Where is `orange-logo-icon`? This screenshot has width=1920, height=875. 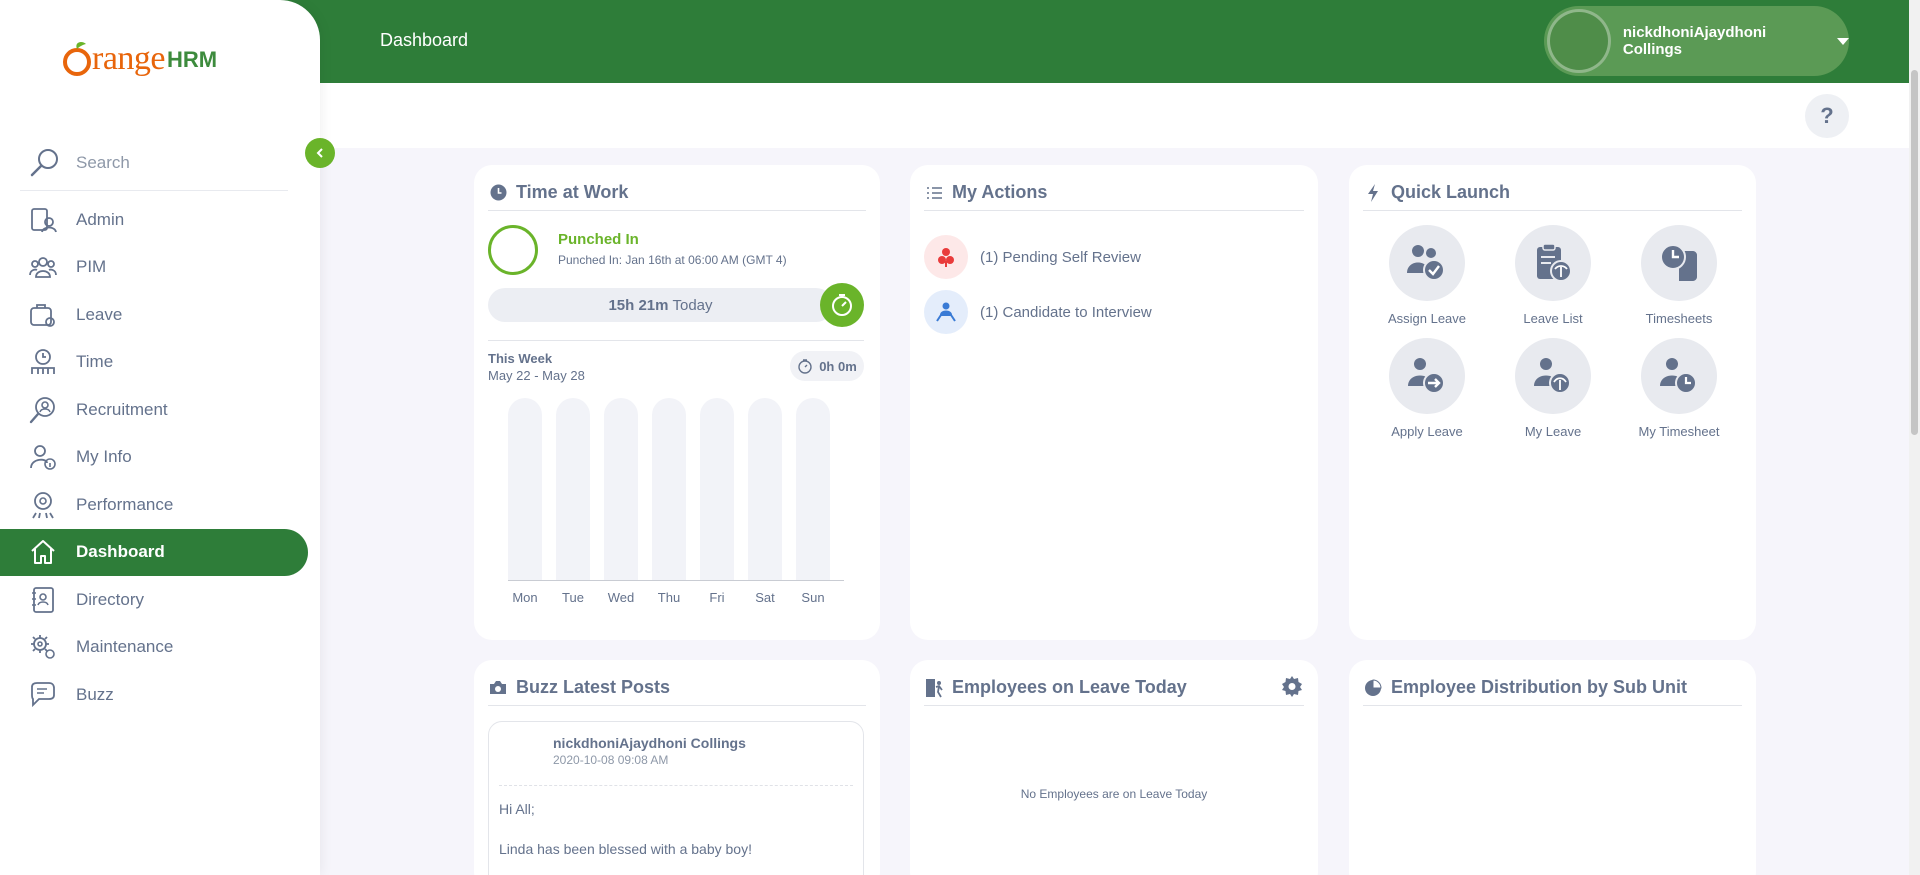 orange-logo-icon is located at coordinates (77, 58).